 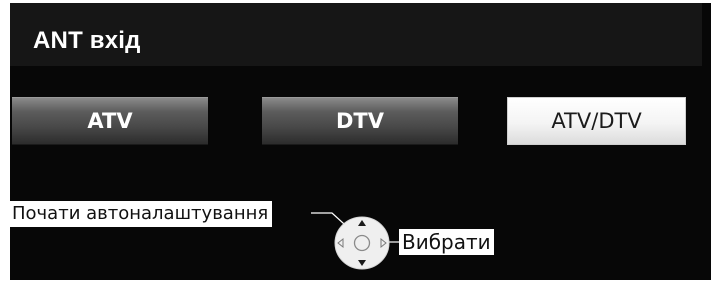 I want to click on dpad-icon, so click(x=362, y=243).